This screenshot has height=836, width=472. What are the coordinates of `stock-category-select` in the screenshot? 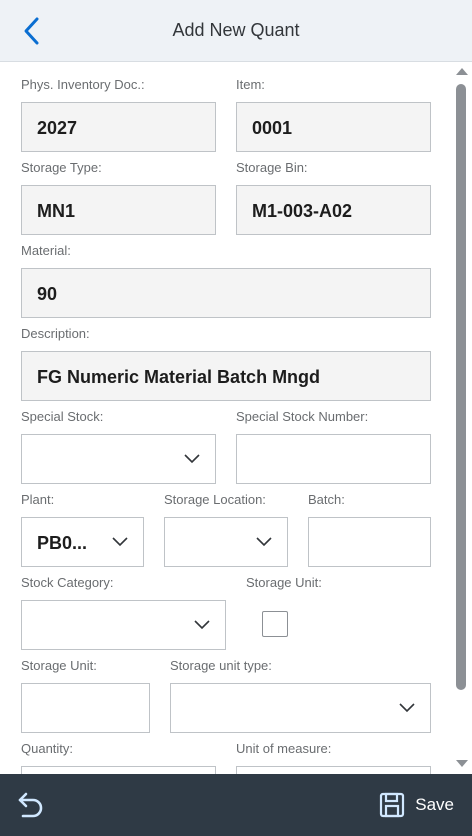 It's located at (123, 625).